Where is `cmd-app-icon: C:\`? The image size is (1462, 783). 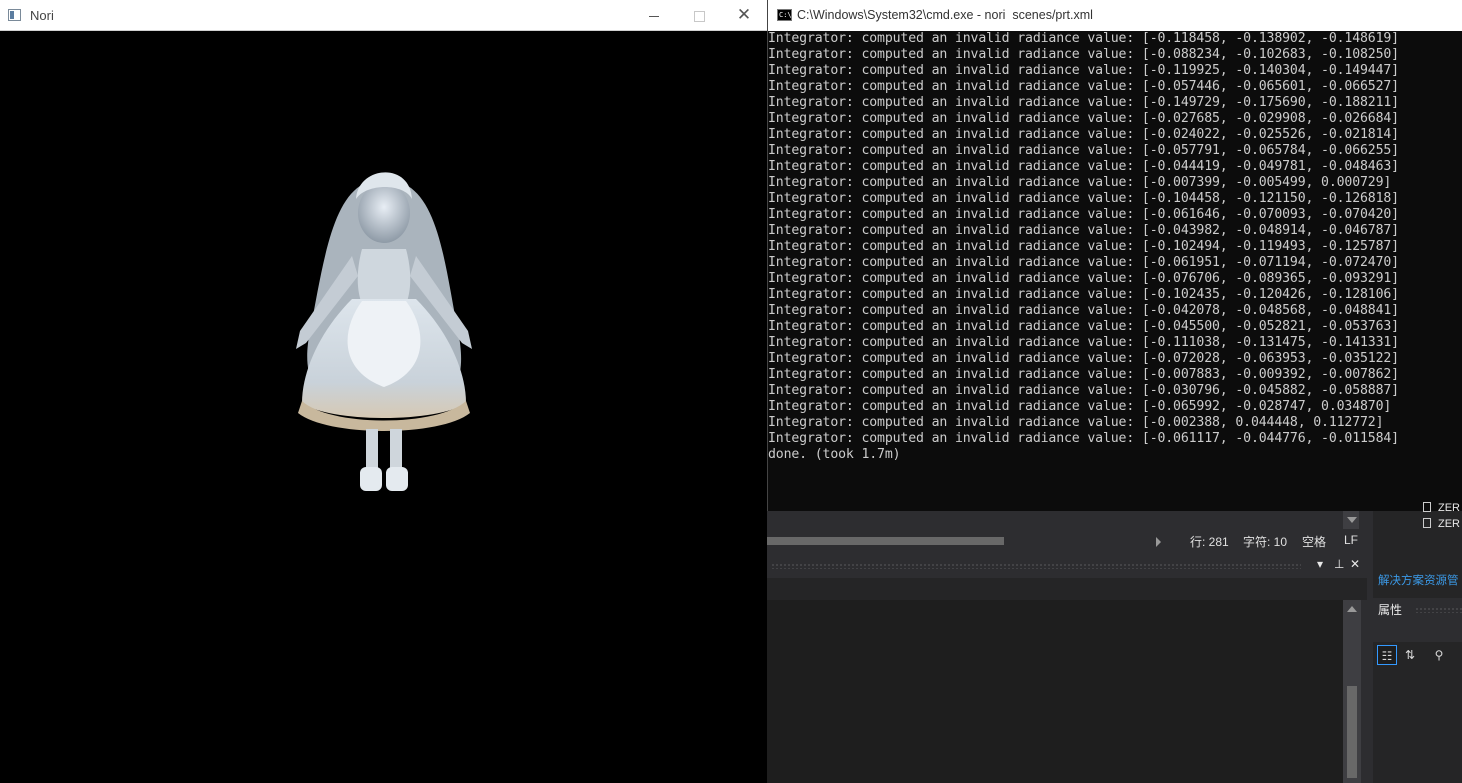 cmd-app-icon: C:\ is located at coordinates (784, 15).